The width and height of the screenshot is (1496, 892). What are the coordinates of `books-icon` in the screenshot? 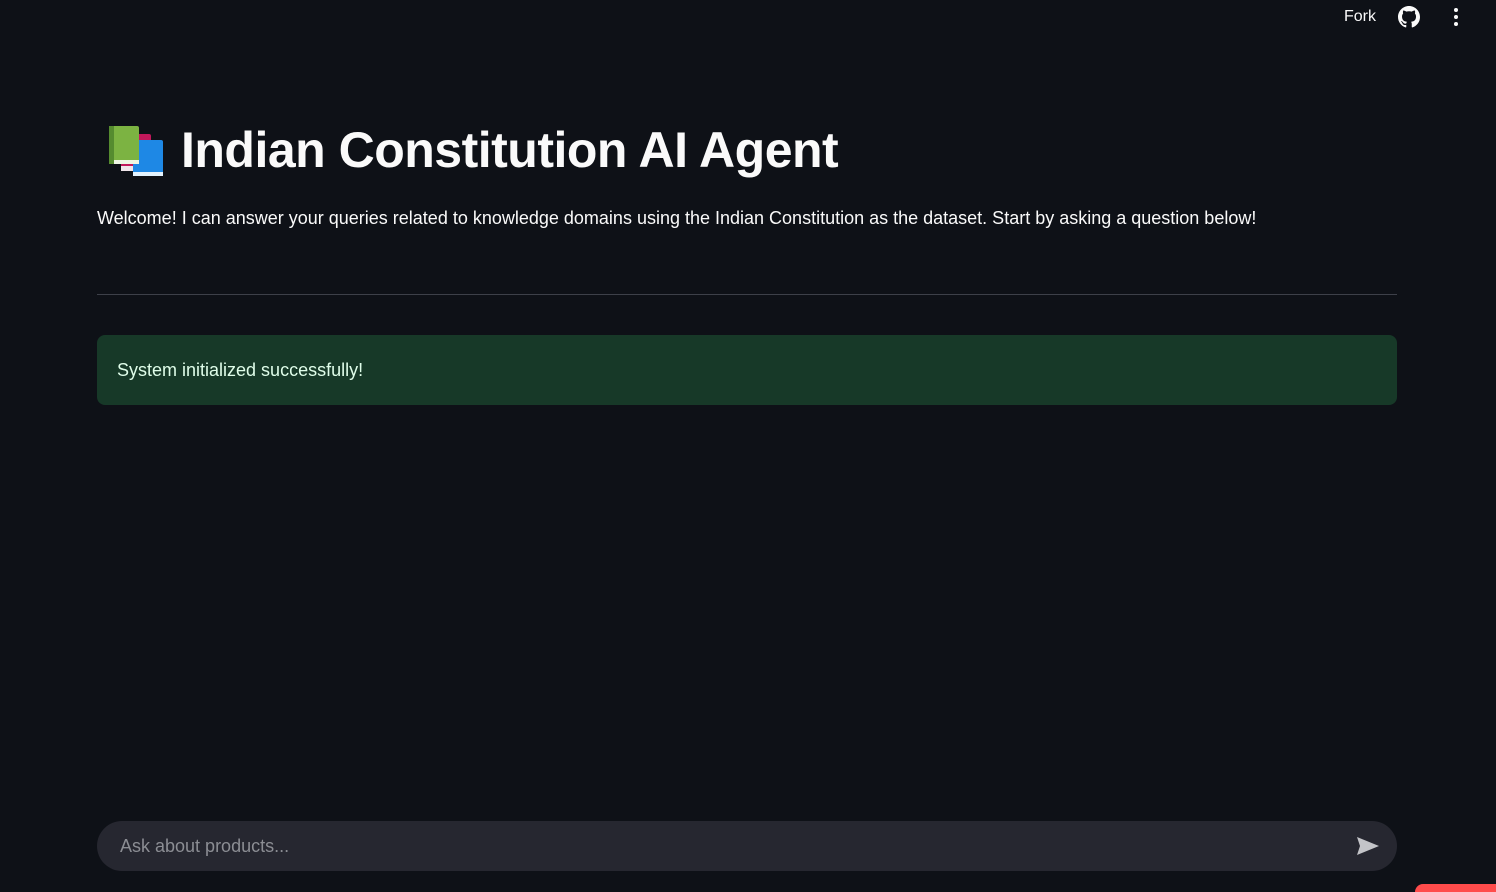 It's located at (136, 150).